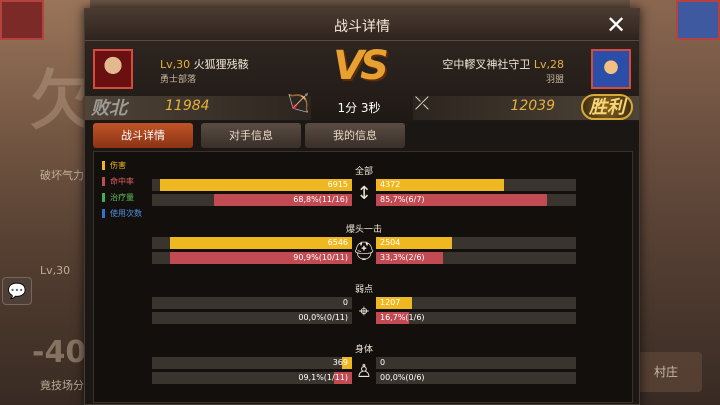  I want to click on right-player-name: 空中轇叉神社守卫, so click(486, 64).